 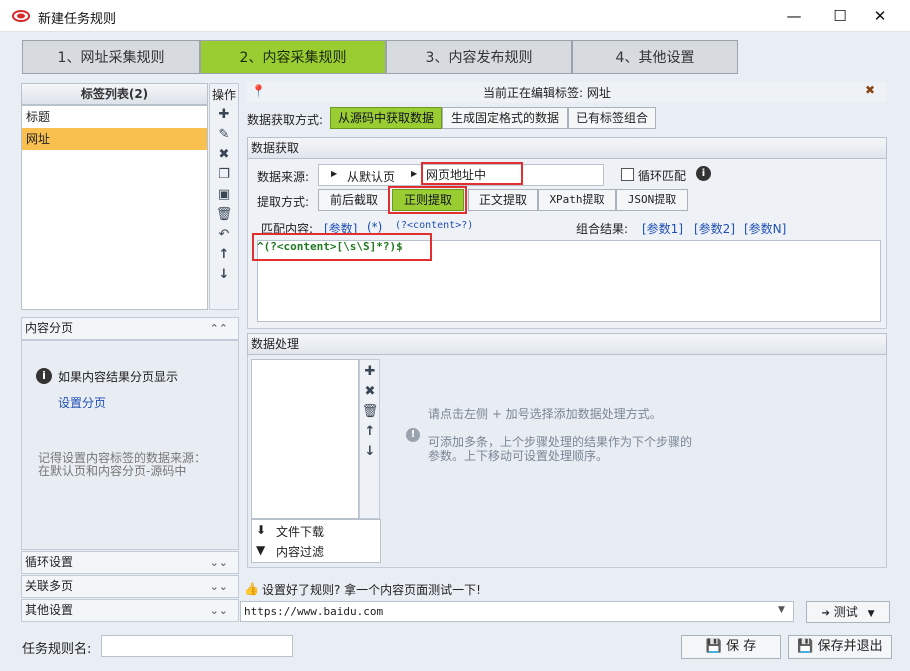 I want to click on extract-xpath: XPath提取, so click(x=577, y=200).